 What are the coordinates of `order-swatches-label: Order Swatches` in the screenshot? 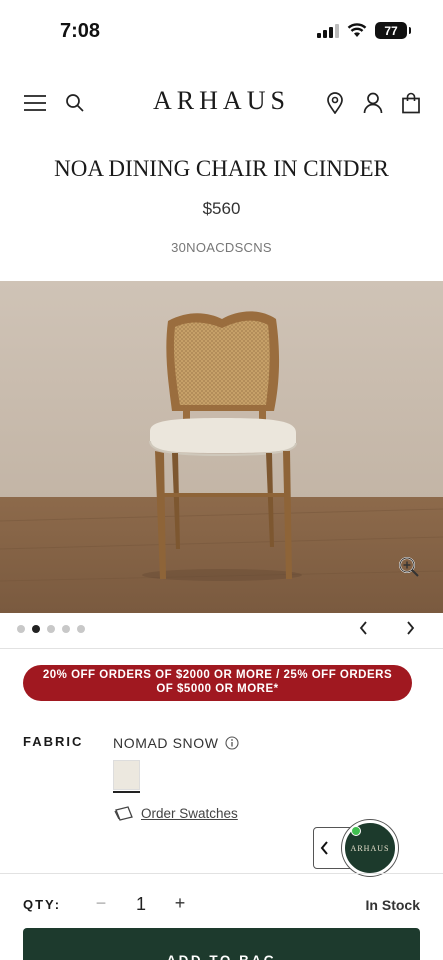 It's located at (189, 813).